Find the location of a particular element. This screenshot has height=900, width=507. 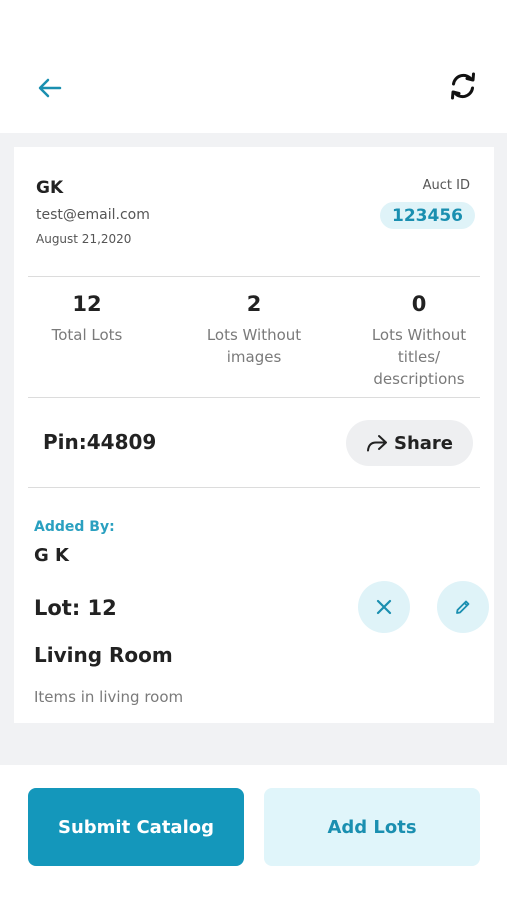

auction-id-badge: 123456 is located at coordinates (427, 215).